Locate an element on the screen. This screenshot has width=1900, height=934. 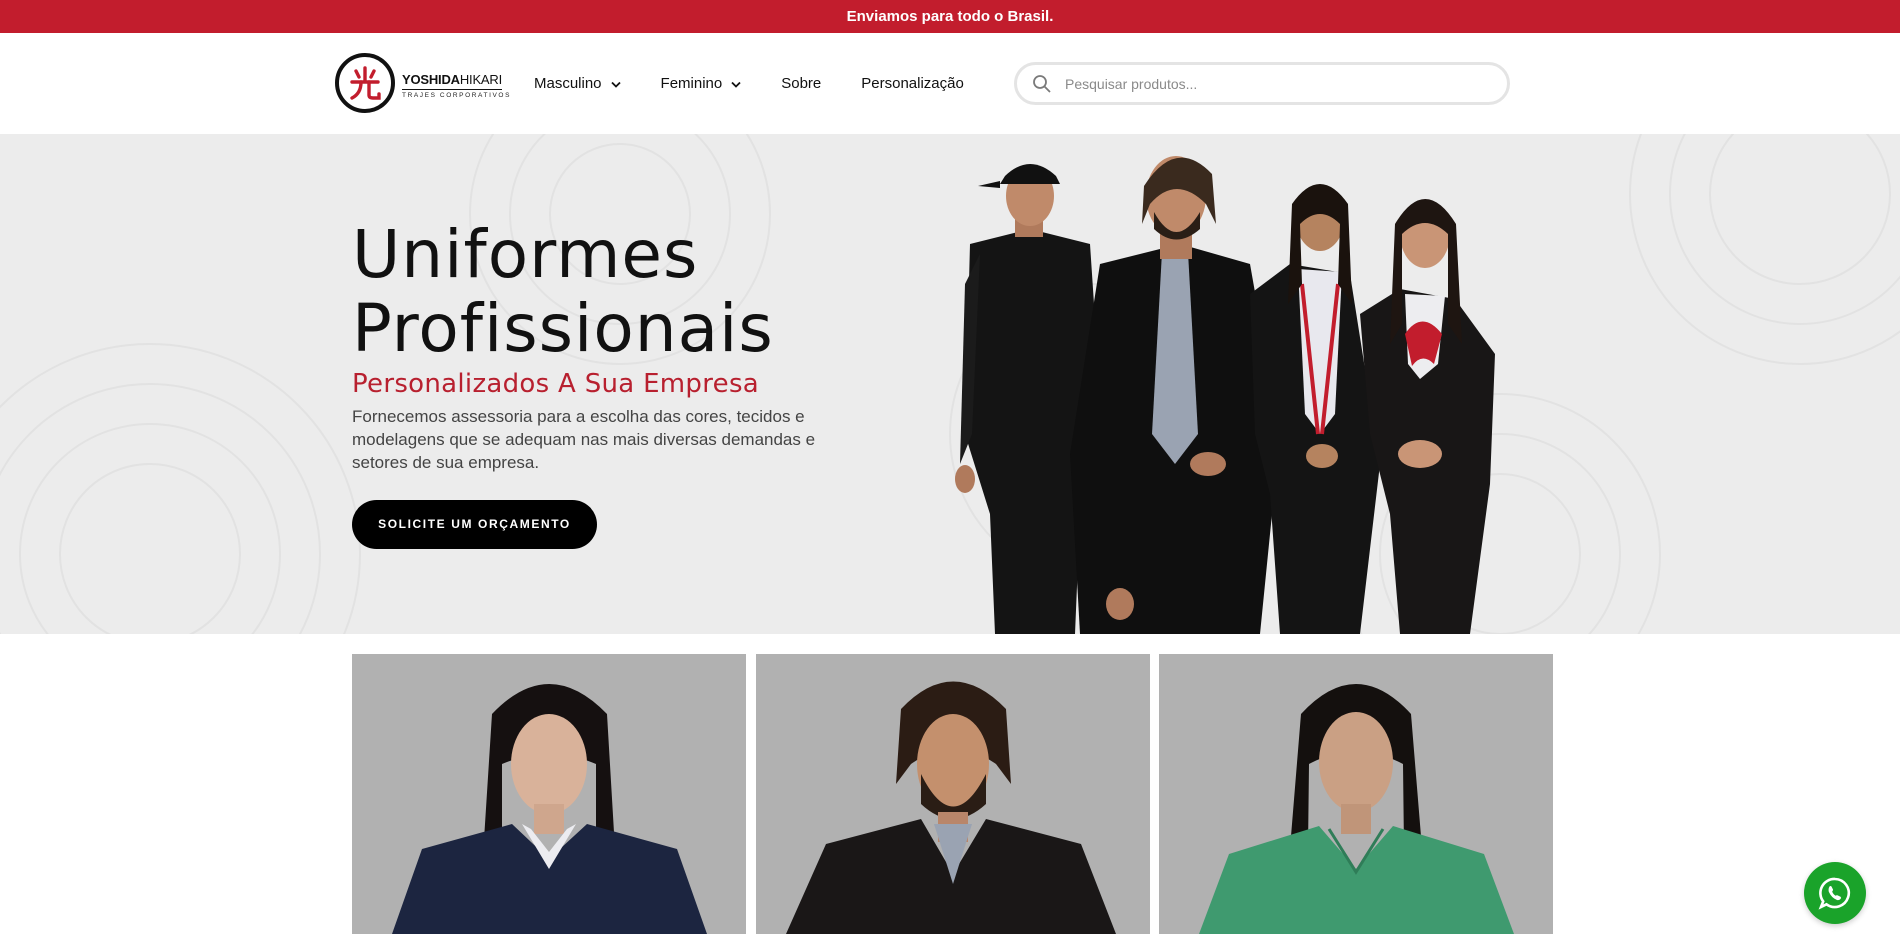
whatsapp-button is located at coordinates (1835, 893).